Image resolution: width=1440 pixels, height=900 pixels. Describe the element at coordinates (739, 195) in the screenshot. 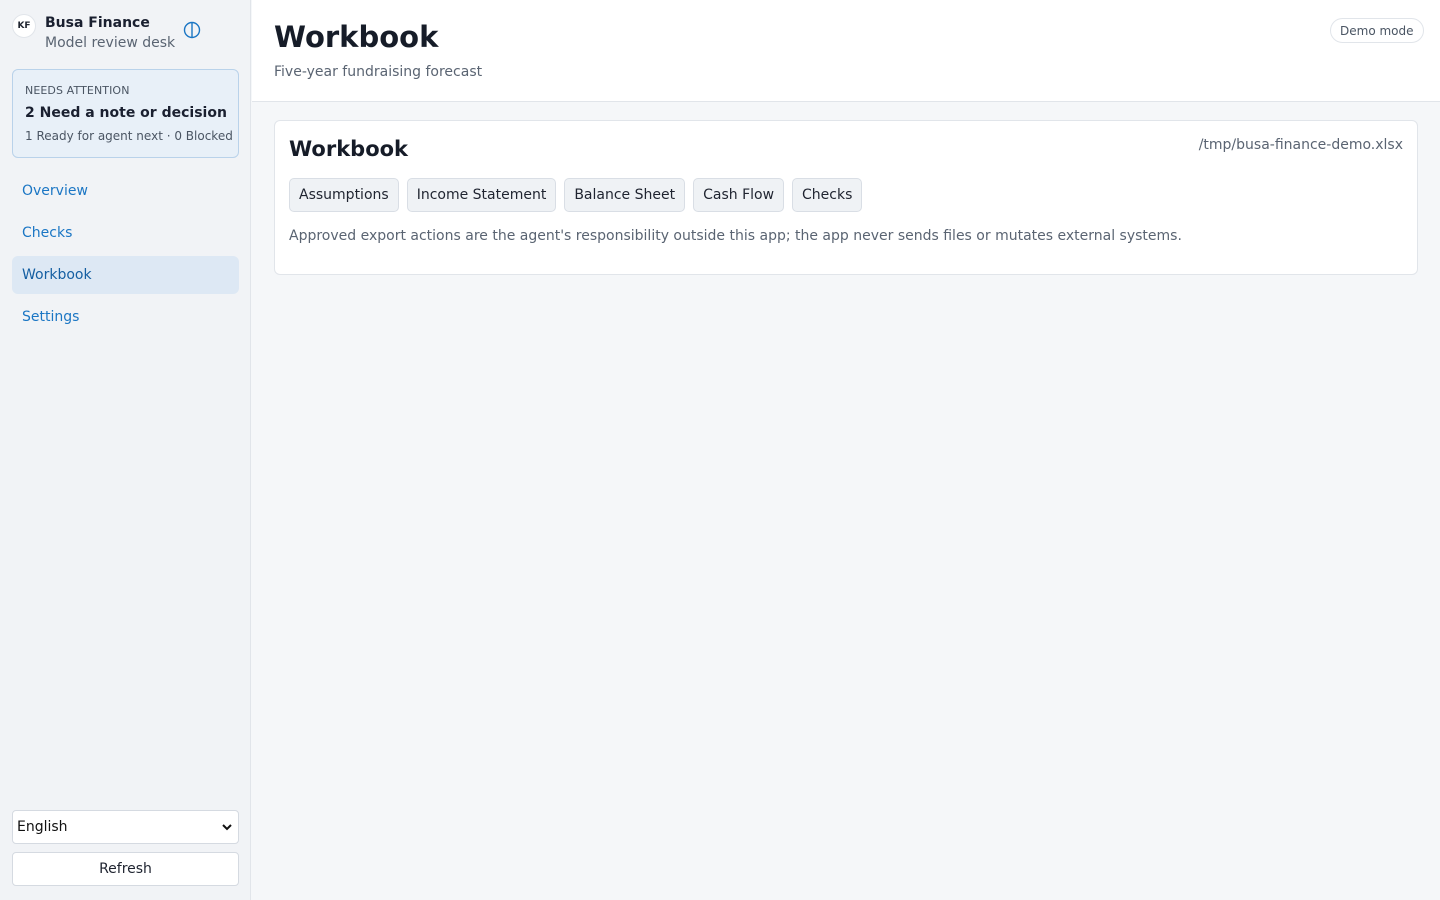

I see `sheet-tab-cash-flow: Cash Flow` at that location.